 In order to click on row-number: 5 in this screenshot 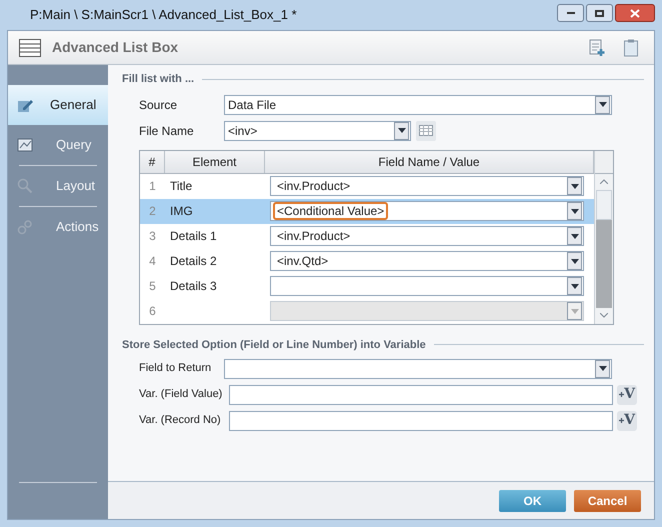, I will do `click(152, 286)`.